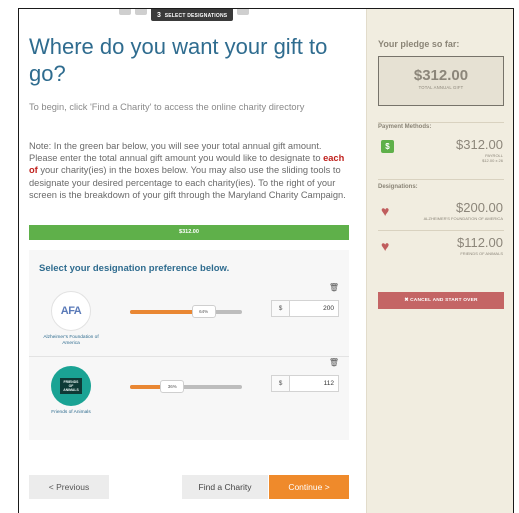  What do you see at coordinates (479, 144) in the screenshot?
I see `payment-amount: $312.00` at bounding box center [479, 144].